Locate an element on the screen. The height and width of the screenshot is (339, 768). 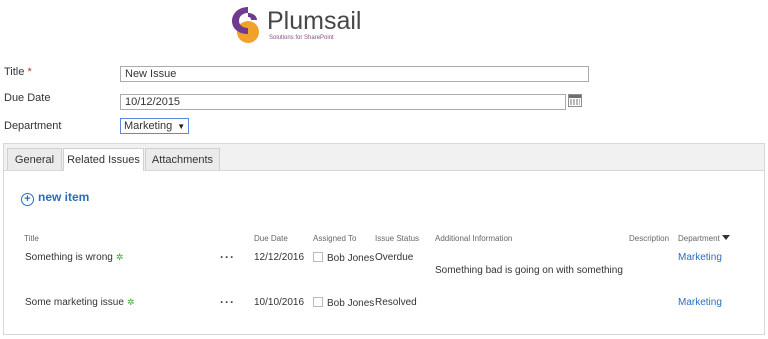
new-item-link: + new item is located at coordinates (55, 198).